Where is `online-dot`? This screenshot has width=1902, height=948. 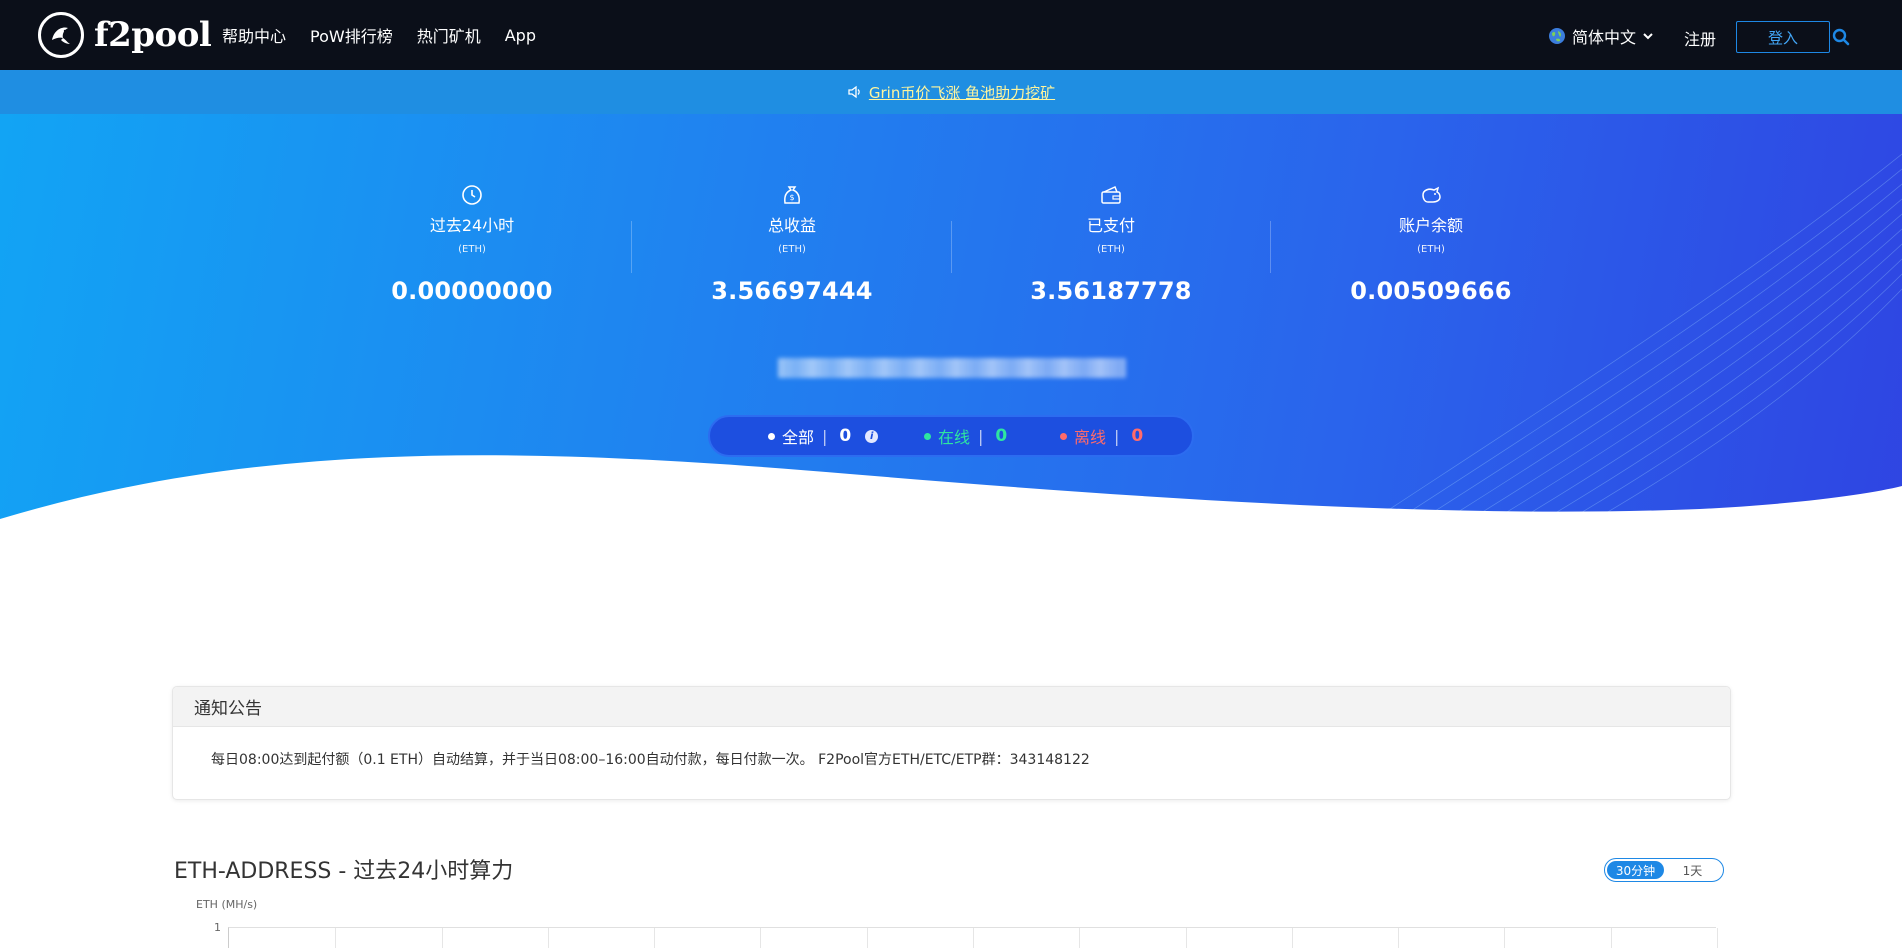 online-dot is located at coordinates (927, 436).